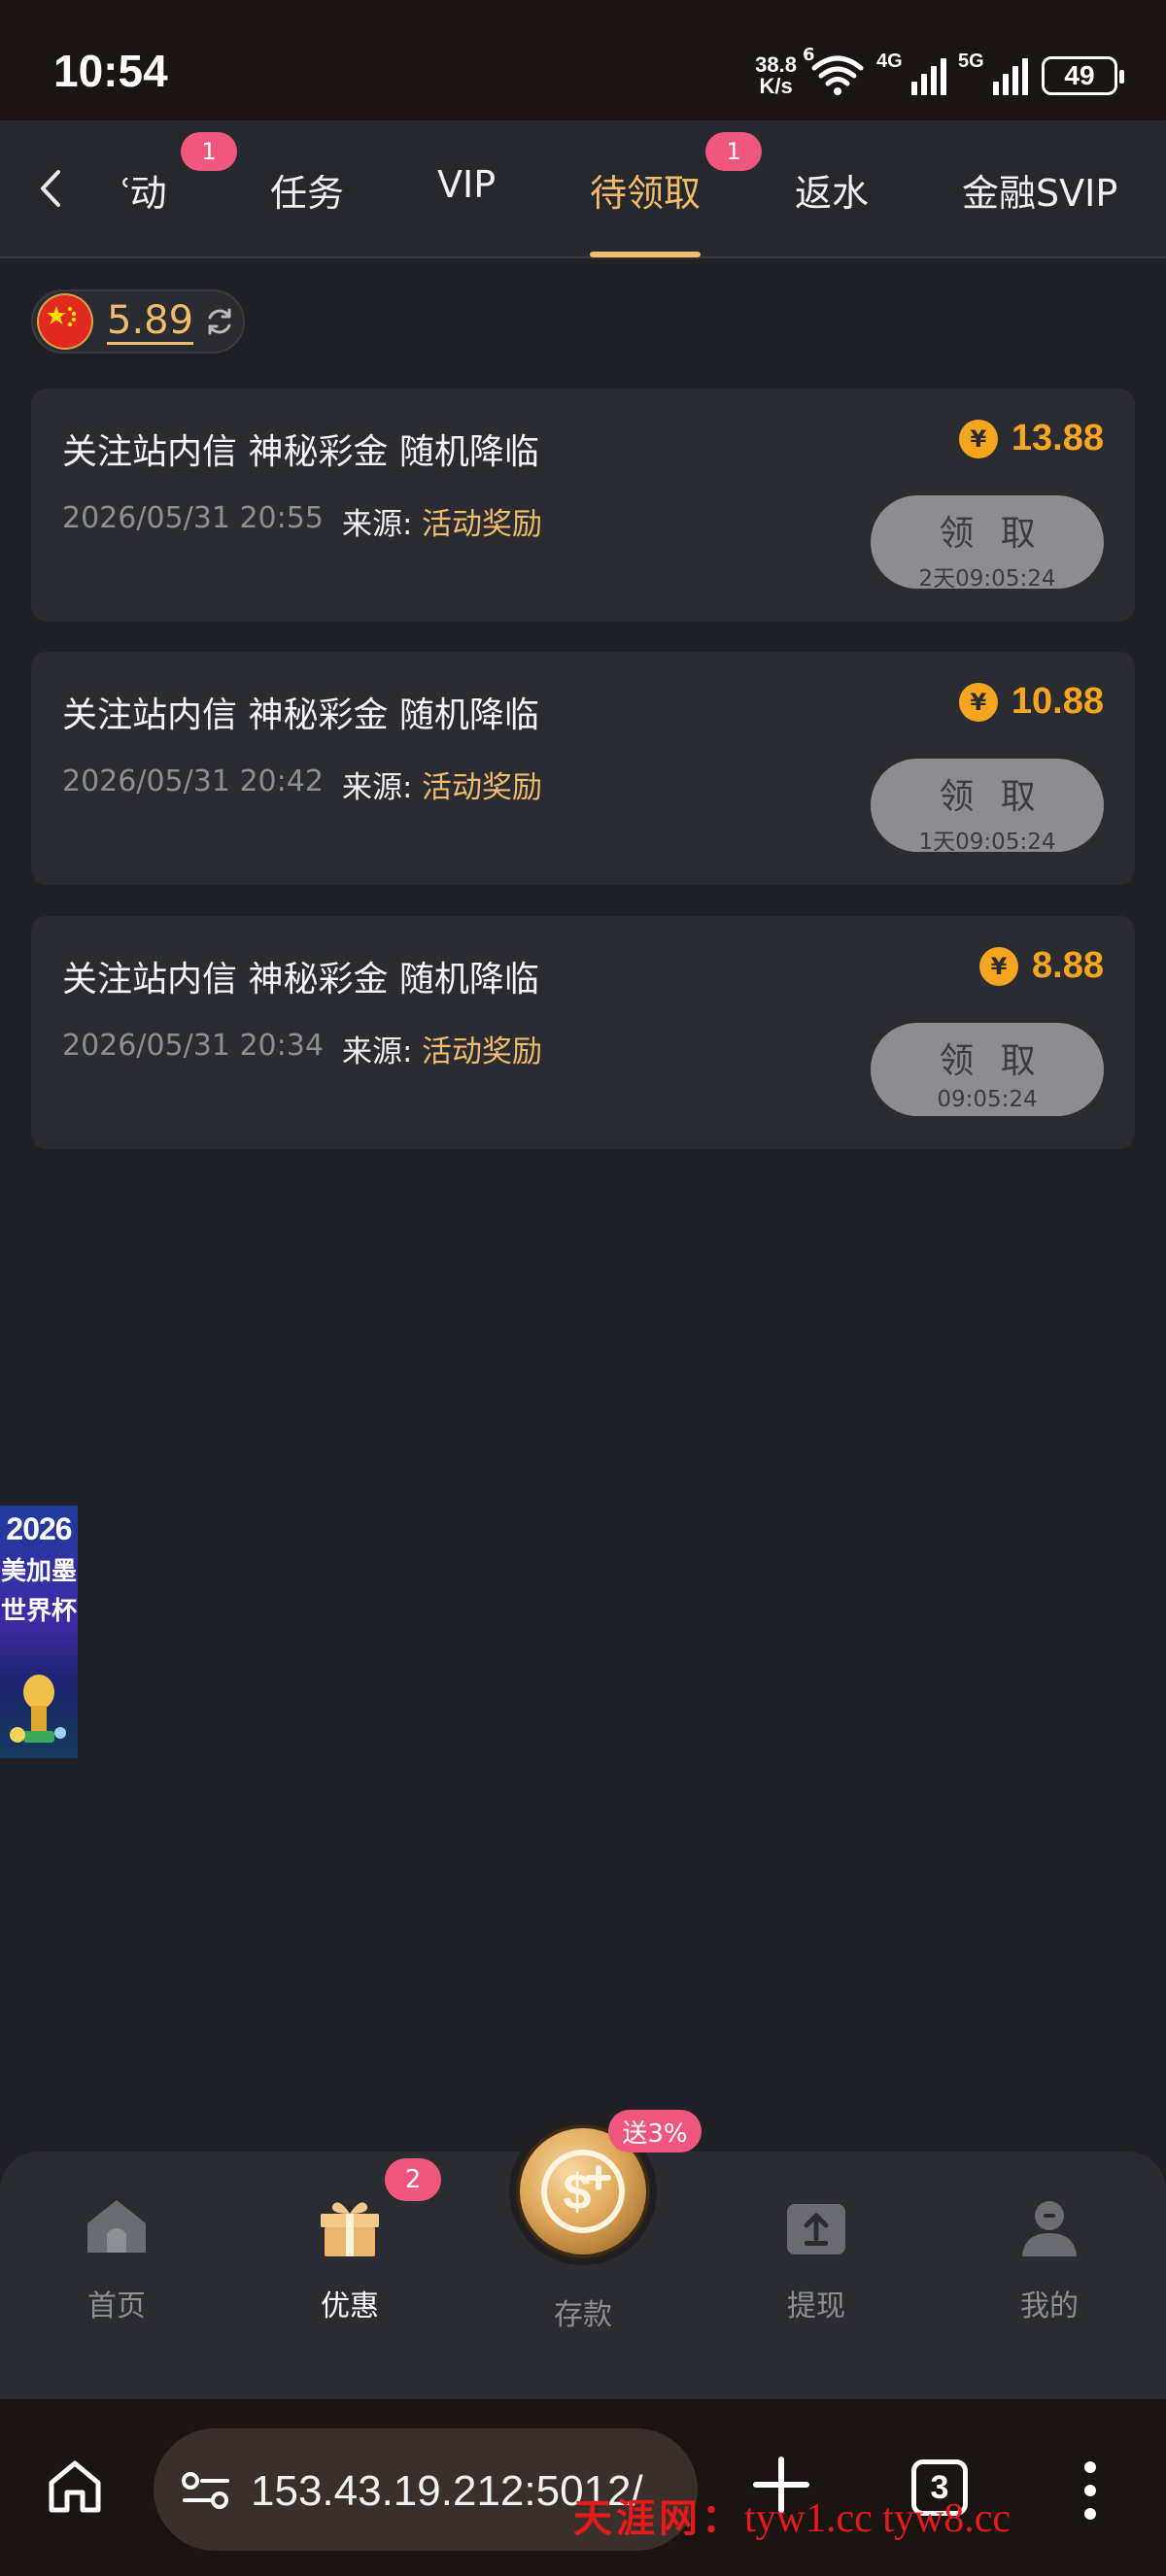 Image resolution: width=1166 pixels, height=2576 pixels. Describe the element at coordinates (987, 842) in the screenshot. I see `claim-countdown: 1天09:05:24` at that location.